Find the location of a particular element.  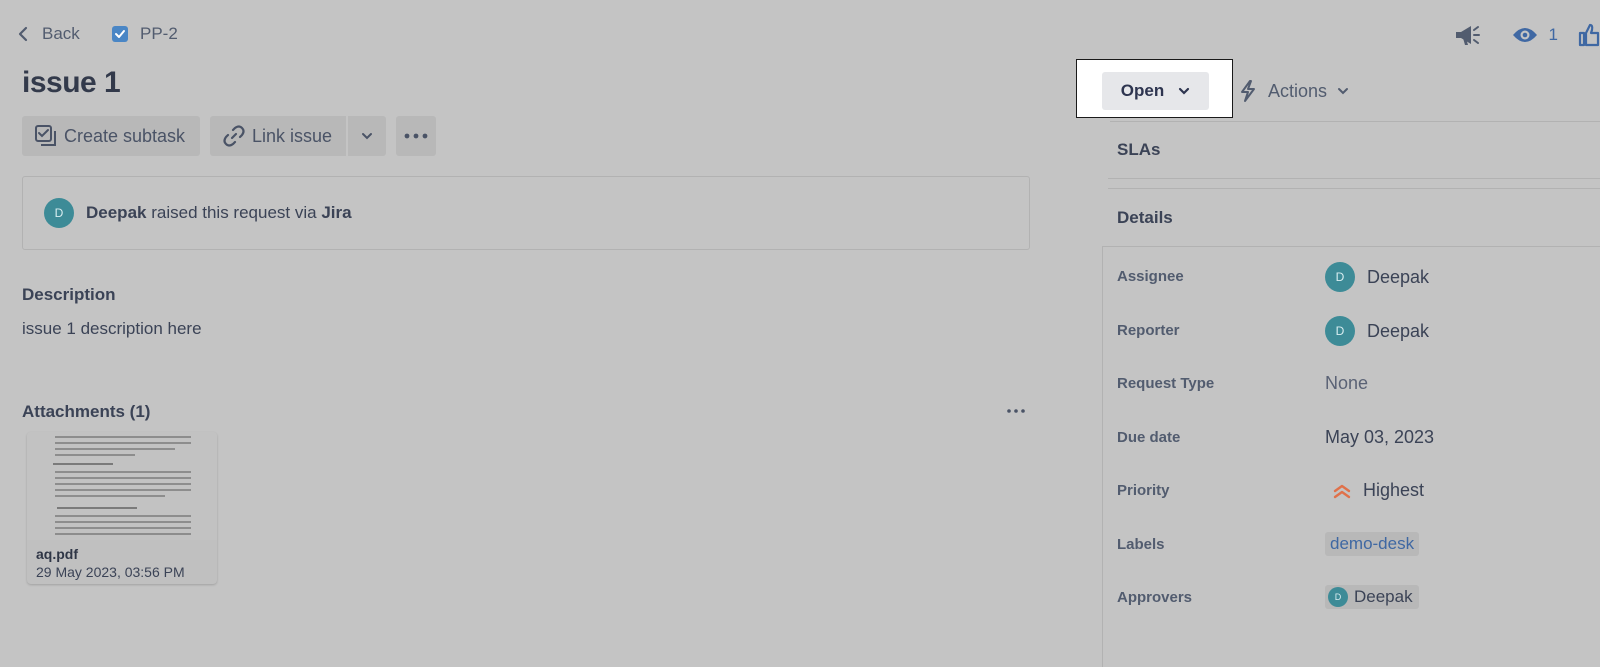

assignee-field: D Deepak is located at coordinates (1377, 277).